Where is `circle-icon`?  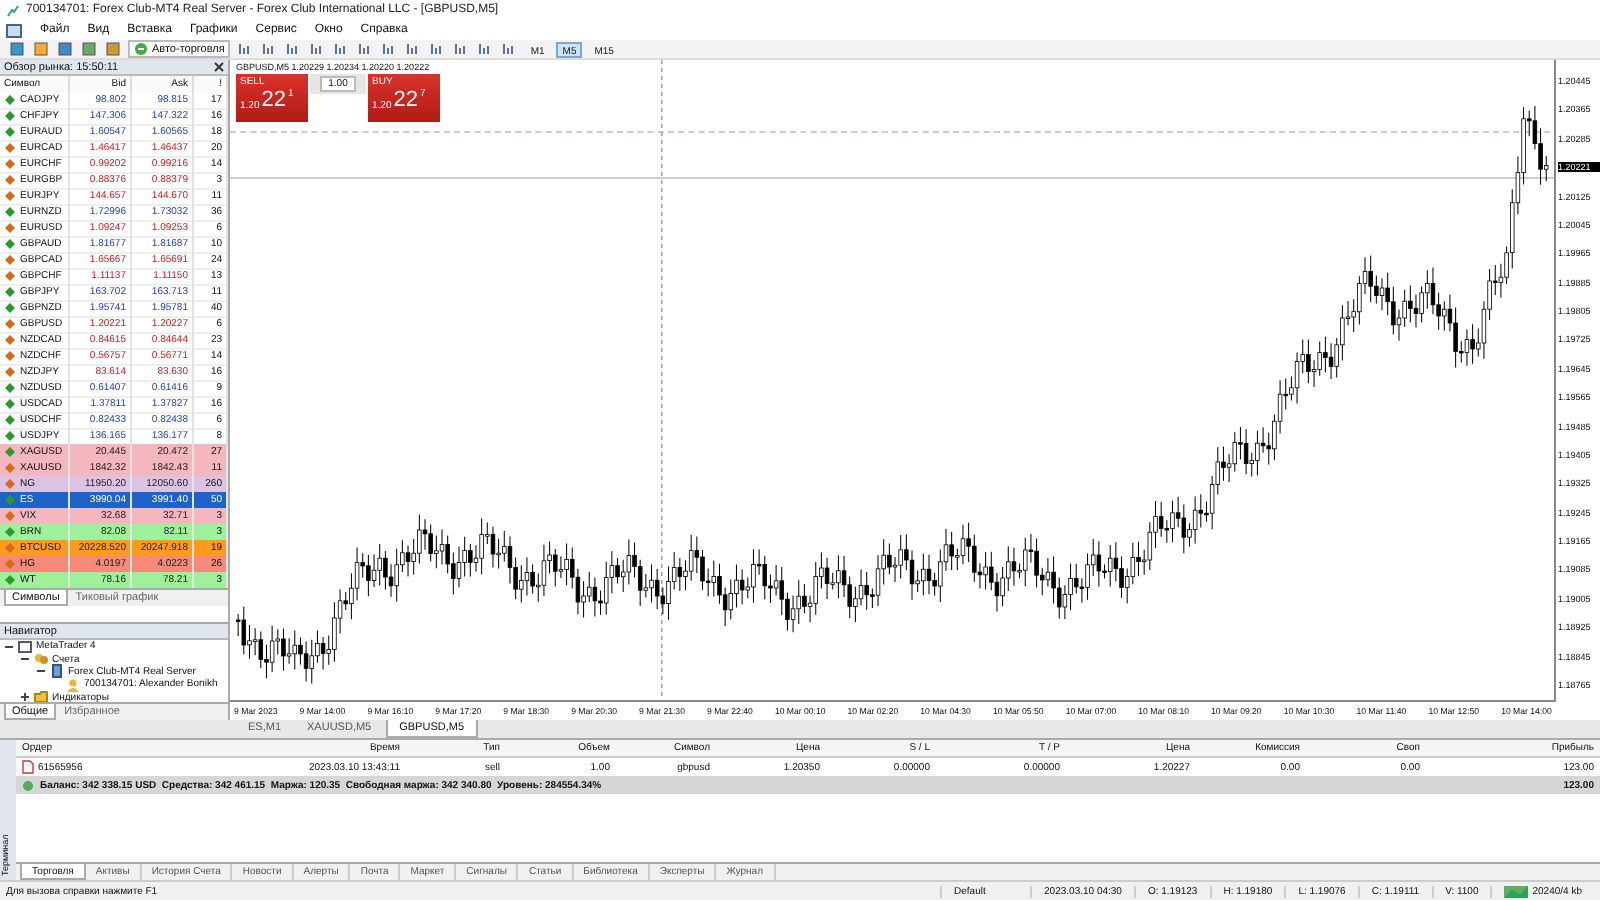
circle-icon is located at coordinates (28, 785).